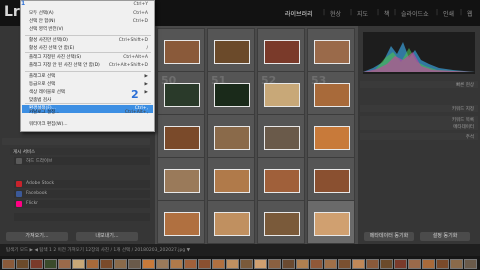 Image resolution: width=480 pixels, height=270 pixels. I want to click on module-map: 지도, so click(362, 13).